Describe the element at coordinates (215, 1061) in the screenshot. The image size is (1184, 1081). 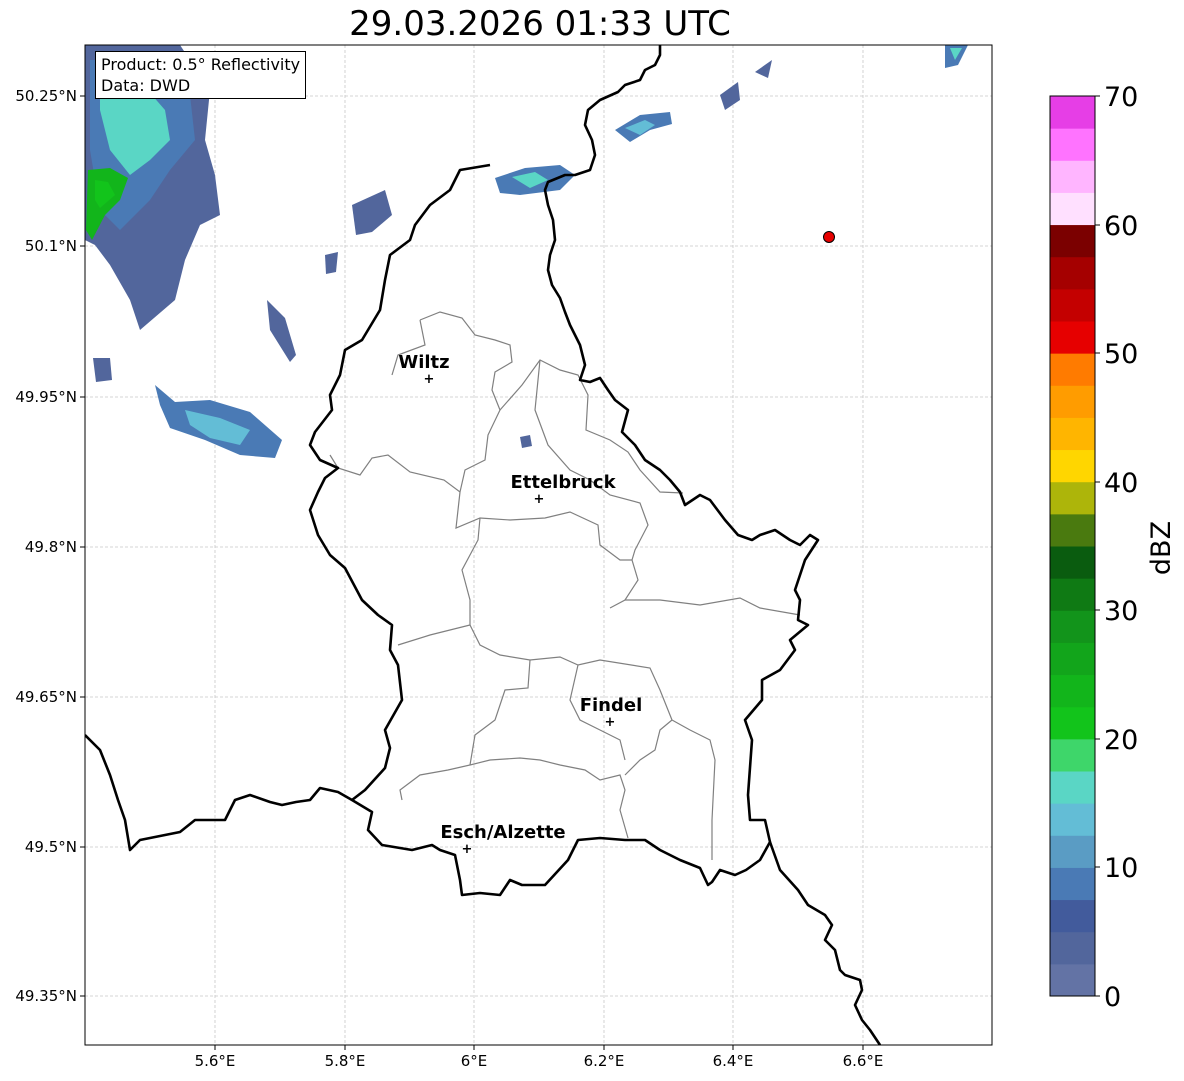
I see `lon-tick-label: 5.6°E` at that location.